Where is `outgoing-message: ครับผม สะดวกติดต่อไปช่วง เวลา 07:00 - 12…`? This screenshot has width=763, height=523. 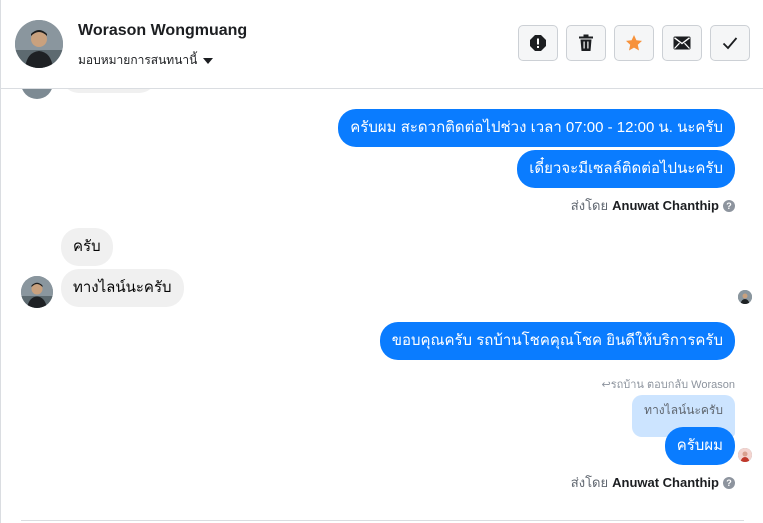 outgoing-message: ครับผม สะดวกติดต่อไปช่วง เวลา 07:00 - 12… is located at coordinates (536, 128).